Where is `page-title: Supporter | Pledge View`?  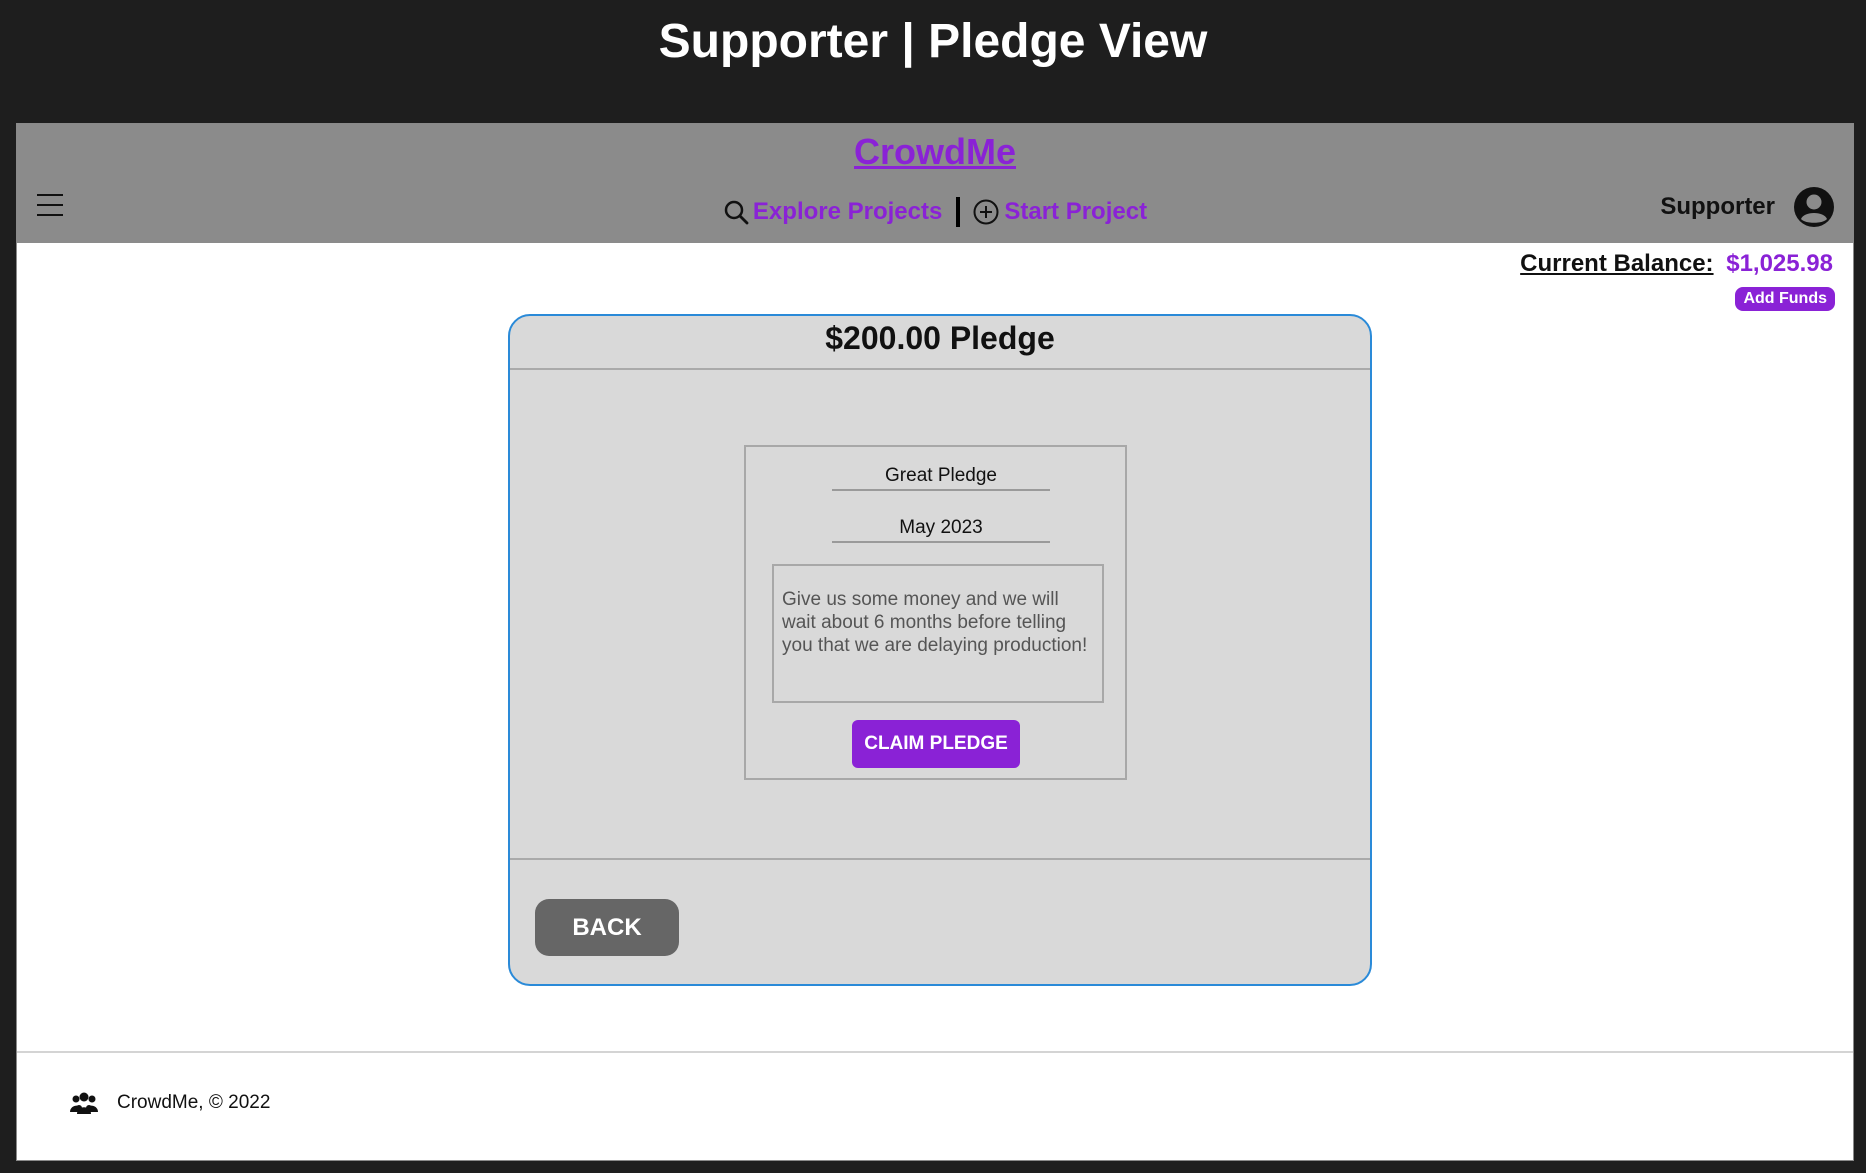
page-title: Supporter | Pledge View is located at coordinates (933, 41).